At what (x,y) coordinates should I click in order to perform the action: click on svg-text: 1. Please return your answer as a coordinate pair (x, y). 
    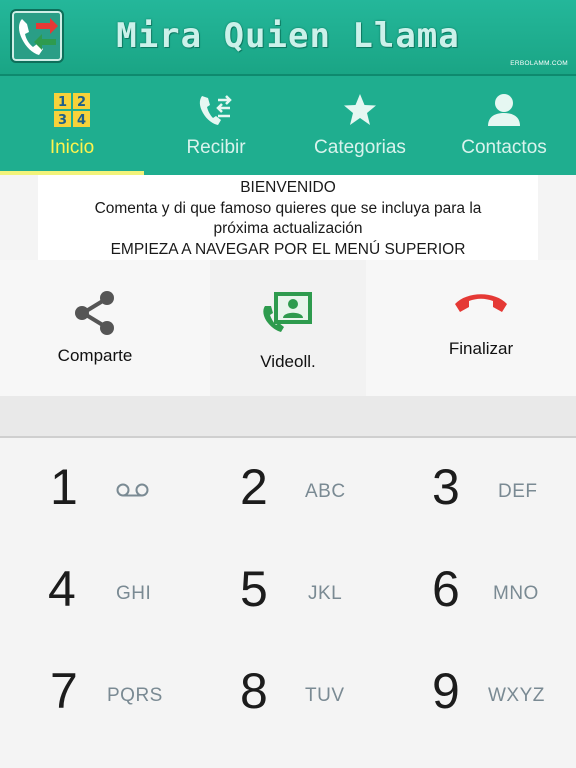
    Looking at the image, I should click on (62, 102).